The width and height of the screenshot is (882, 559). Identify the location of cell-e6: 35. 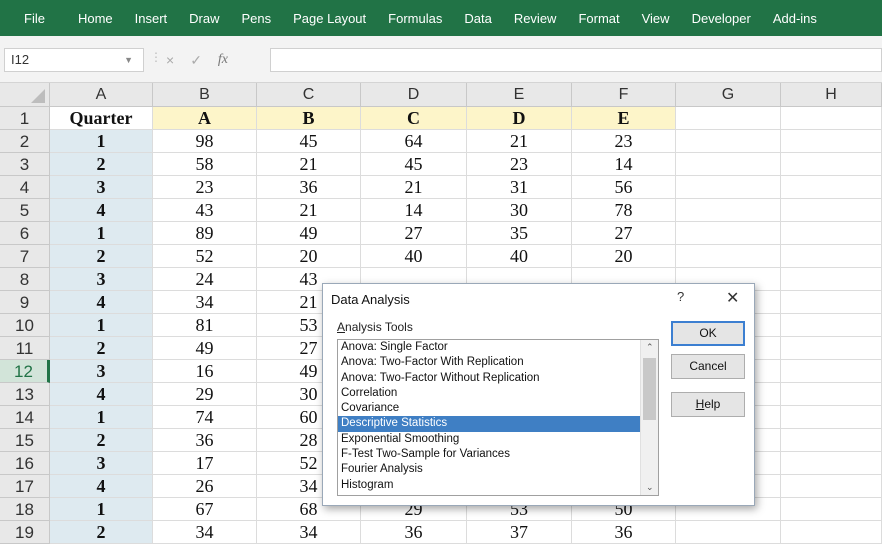
(519, 233).